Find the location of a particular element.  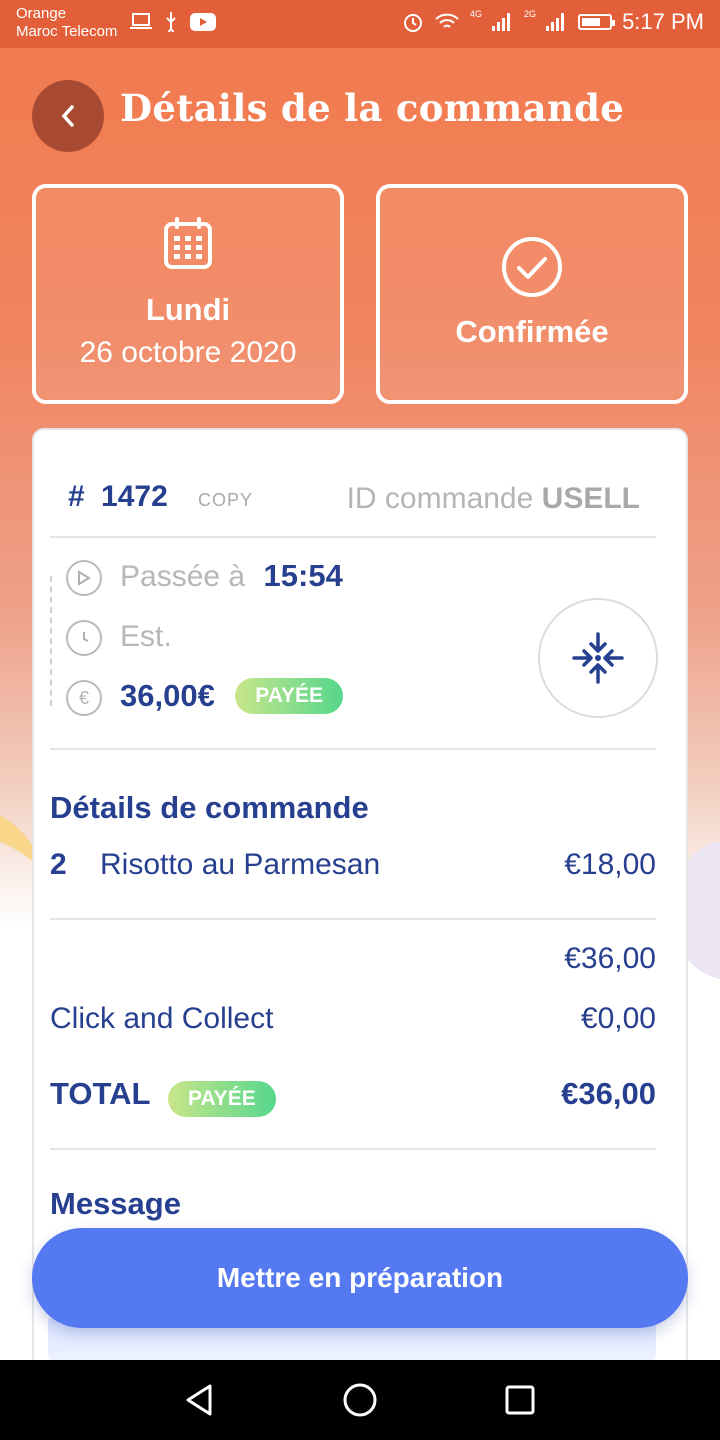

total-value: €36,00 is located at coordinates (608, 1093).